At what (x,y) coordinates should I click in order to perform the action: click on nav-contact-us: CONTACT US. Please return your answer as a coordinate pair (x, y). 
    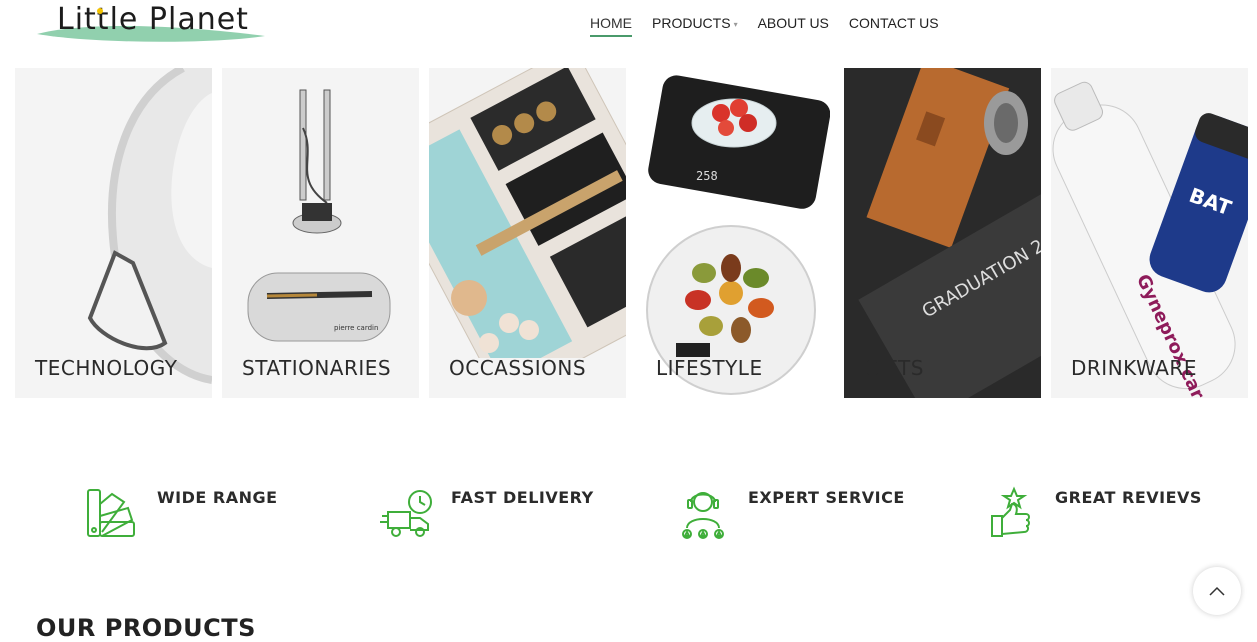
    Looking at the image, I should click on (894, 25).